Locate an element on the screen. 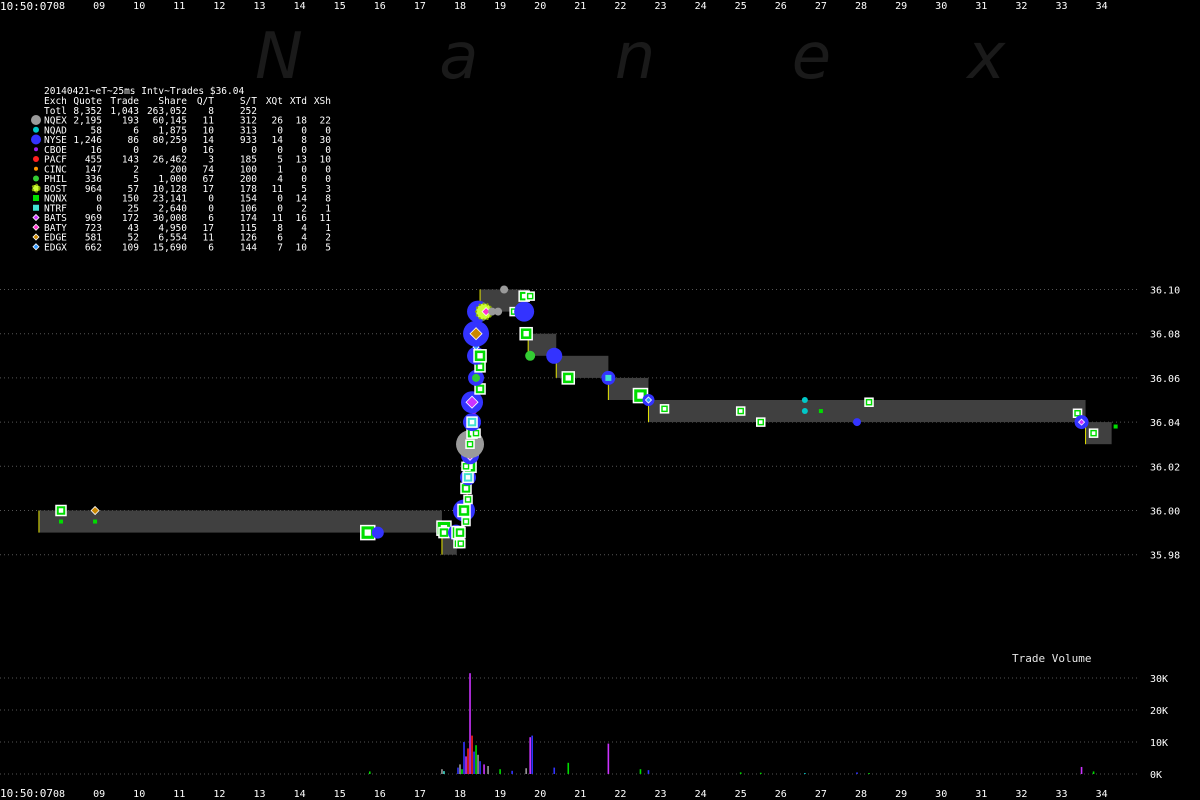 The image size is (1200, 800). trade-marker-ntrf-core is located at coordinates (468, 477).